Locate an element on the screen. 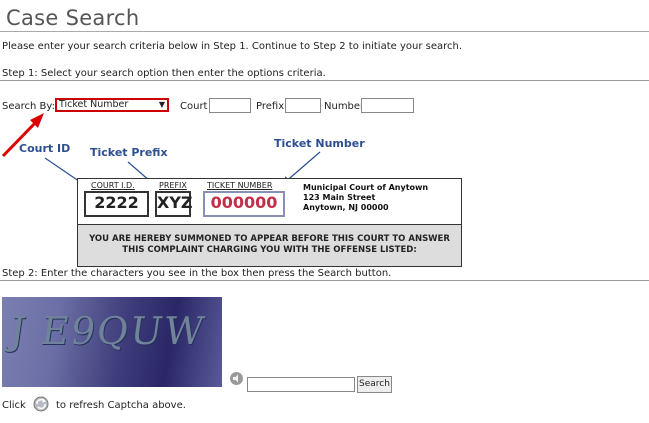  court-city: Anytown, NJ 00000 is located at coordinates (346, 207).